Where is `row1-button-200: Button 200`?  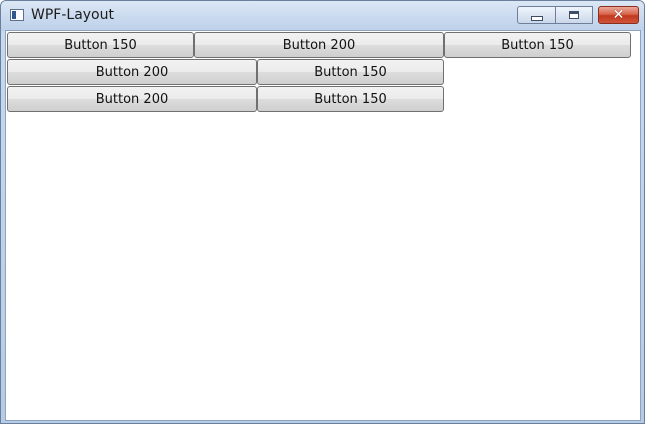 row1-button-200: Button 200 is located at coordinates (319, 45).